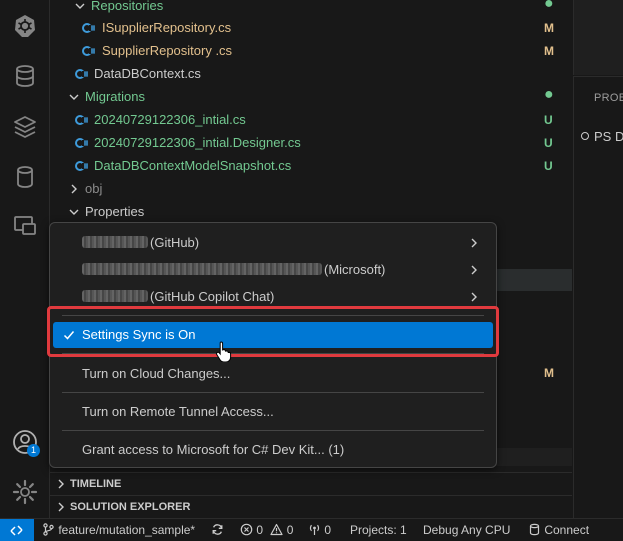  I want to click on error-count: 0, so click(260, 530).